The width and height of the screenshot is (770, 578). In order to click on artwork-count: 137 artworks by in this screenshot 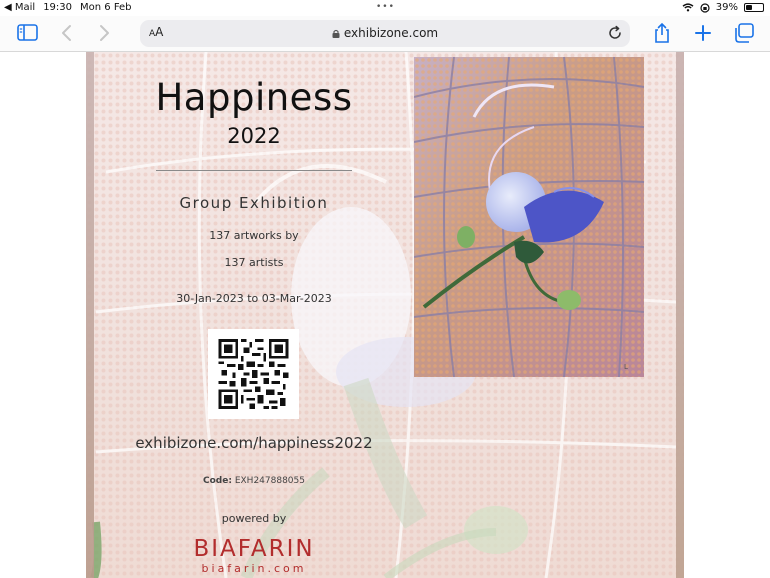, I will do `click(254, 235)`.